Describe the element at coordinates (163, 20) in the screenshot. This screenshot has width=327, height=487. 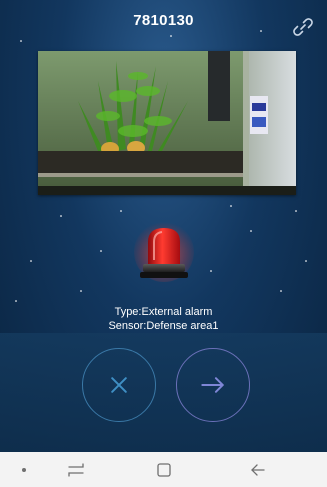
I see `device-id-title: 7810130` at that location.